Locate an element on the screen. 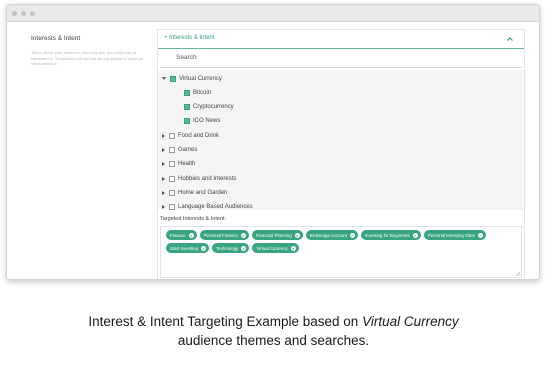  tree-item: Health is located at coordinates (178, 164).